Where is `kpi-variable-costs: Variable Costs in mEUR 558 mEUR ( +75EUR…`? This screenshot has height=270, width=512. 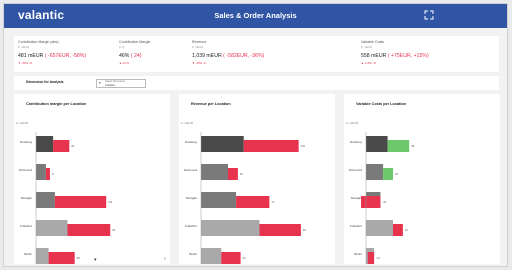 kpi-variable-costs: Variable Costs in mEUR 558 mEUR ( +75EUR… is located at coordinates (427, 54).